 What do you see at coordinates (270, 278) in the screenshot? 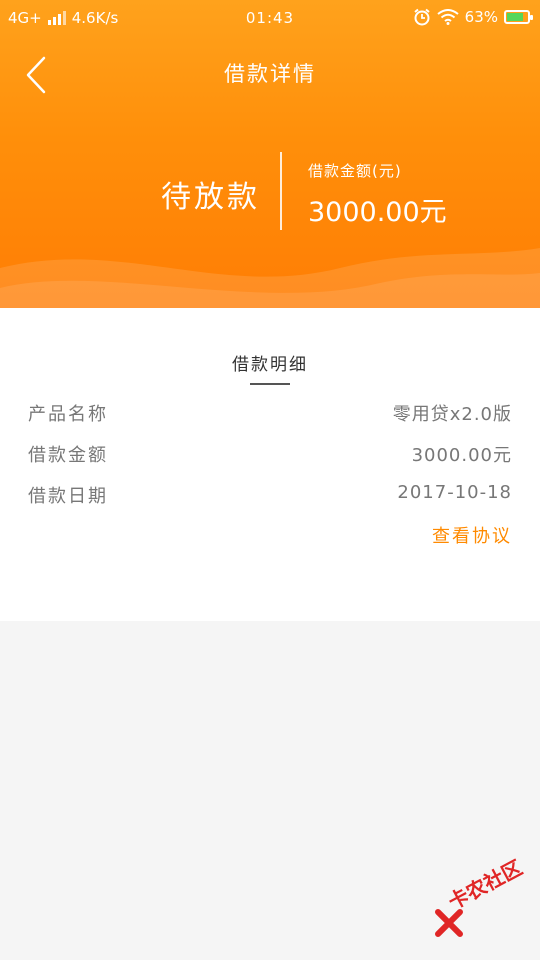
I see `wave-decoration` at bounding box center [270, 278].